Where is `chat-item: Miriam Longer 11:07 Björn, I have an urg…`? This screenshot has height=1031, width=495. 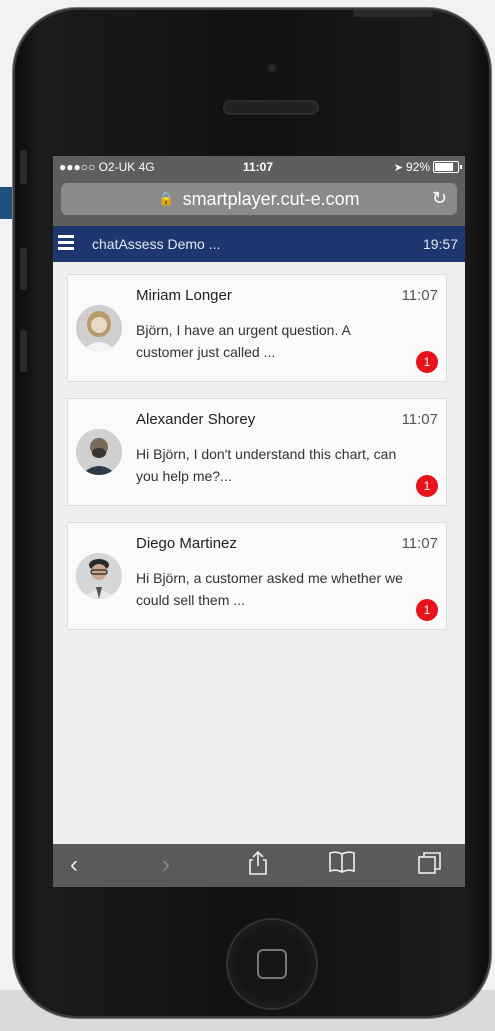
chat-item: Miriam Longer 11:07 Björn, I have an urg… is located at coordinates (257, 328).